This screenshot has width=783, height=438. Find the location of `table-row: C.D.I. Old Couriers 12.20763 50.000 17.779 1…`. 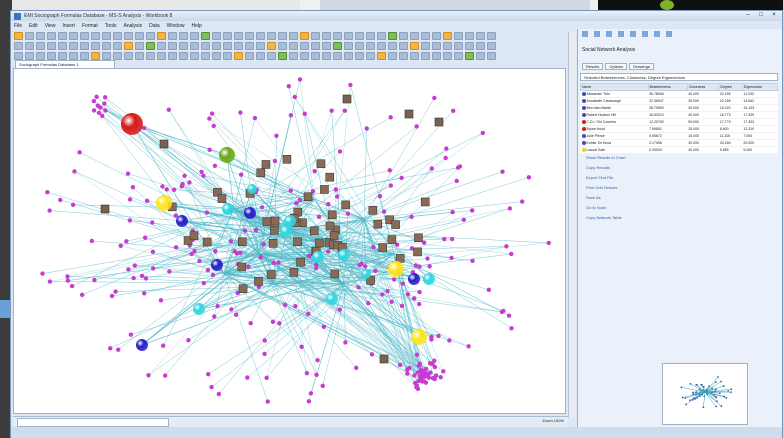

table-row: C.D.I. Old Couriers 12.20763 50.000 17.779 1… is located at coordinates (679, 122).